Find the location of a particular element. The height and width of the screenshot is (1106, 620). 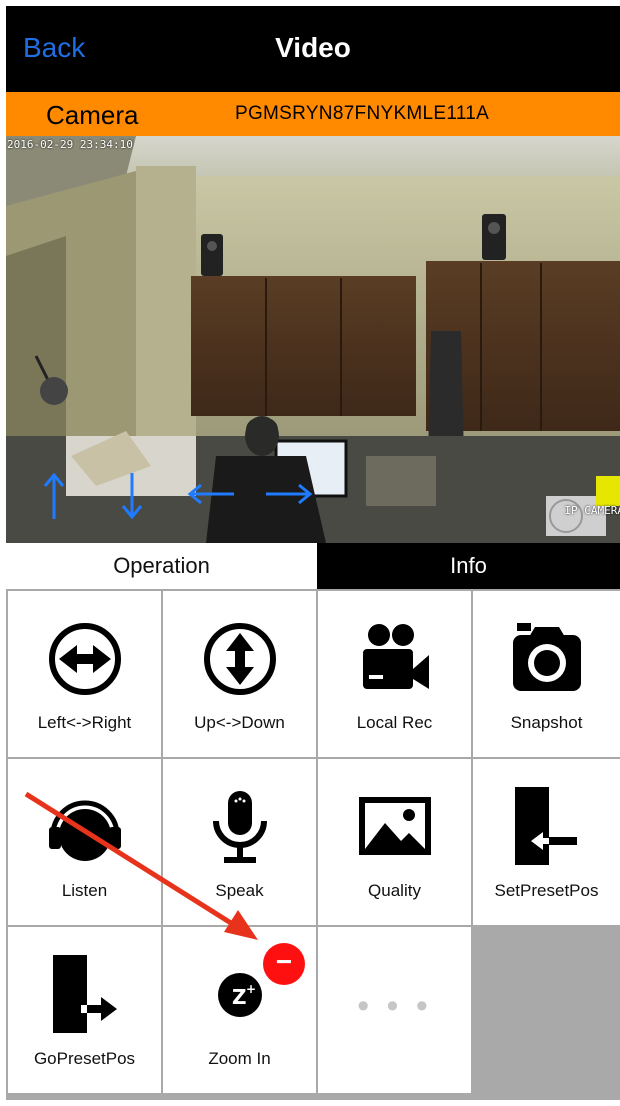

tab-info: Info is located at coordinates (468, 566).